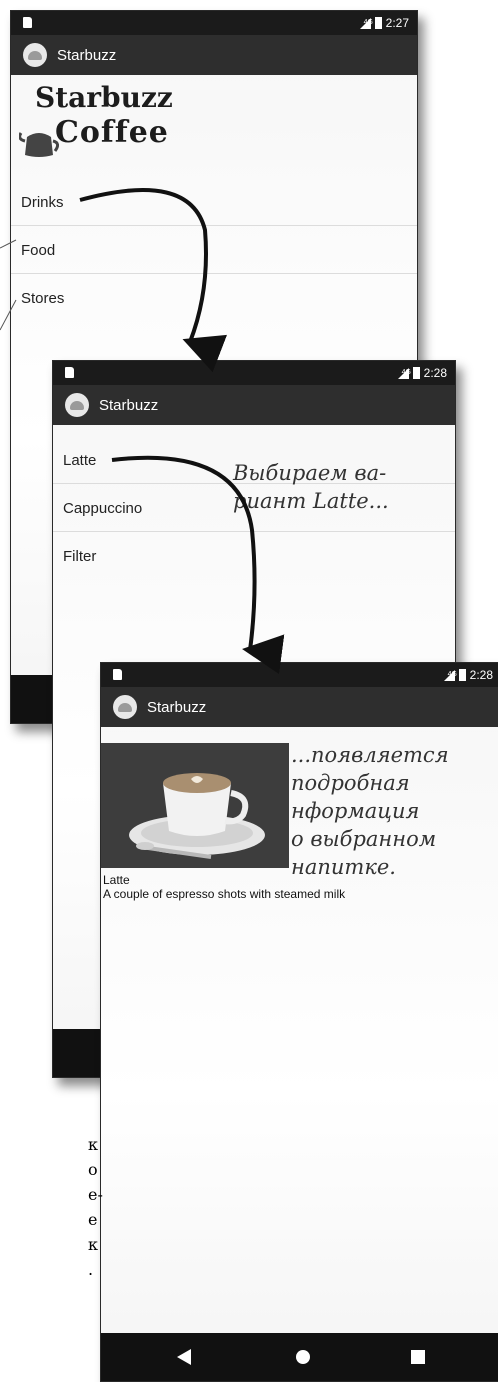 This screenshot has width=498, height=1382. What do you see at coordinates (153, 280) in the screenshot?
I see `arrow-drinks-to-list` at bounding box center [153, 280].